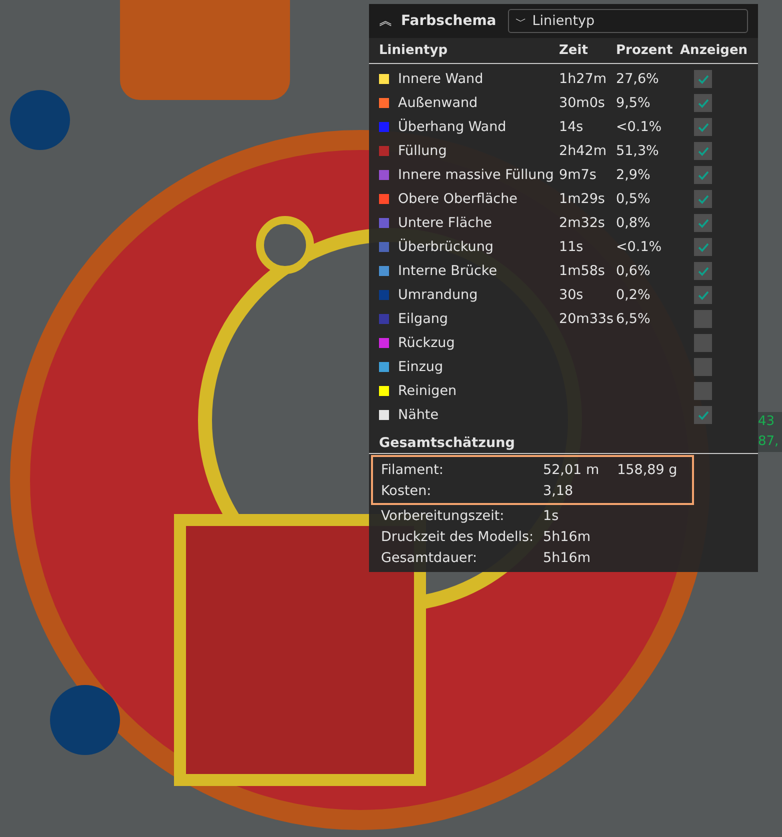 This screenshot has height=837, width=782. Describe the element at coordinates (386, 21) in the screenshot. I see `collapse-icon: ︽` at that location.